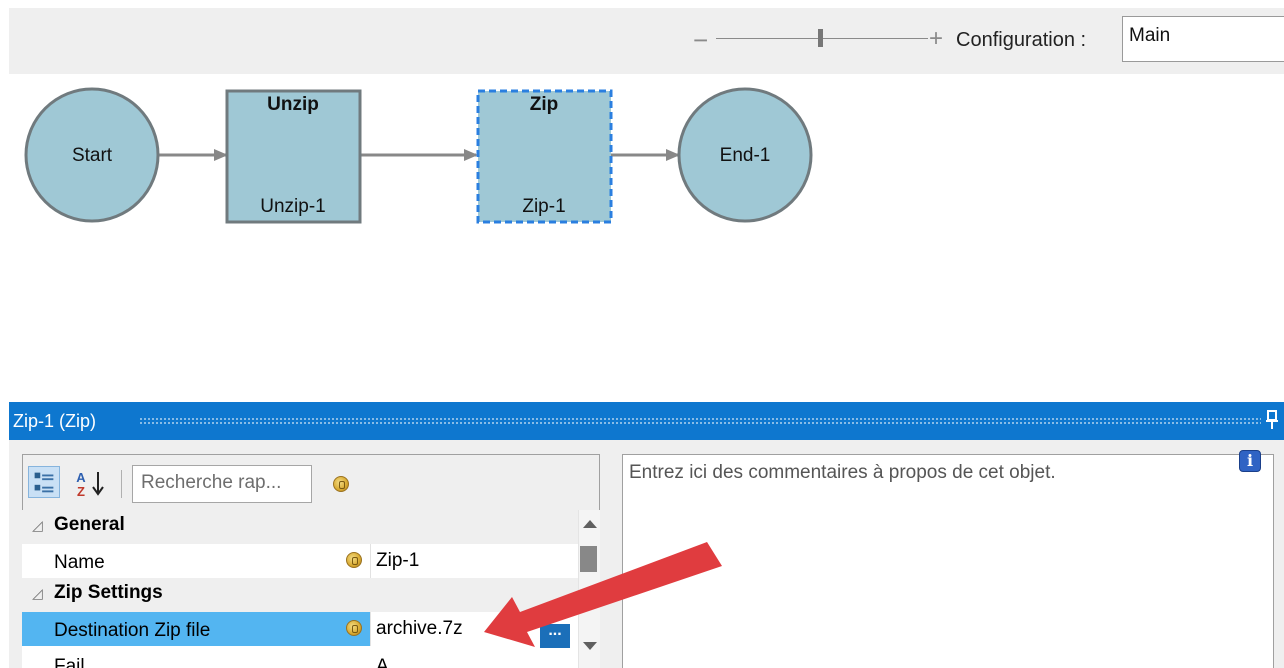 This screenshot has height=668, width=1284. I want to click on properties-panel-header: Zip-1 (Zip), so click(646, 421).